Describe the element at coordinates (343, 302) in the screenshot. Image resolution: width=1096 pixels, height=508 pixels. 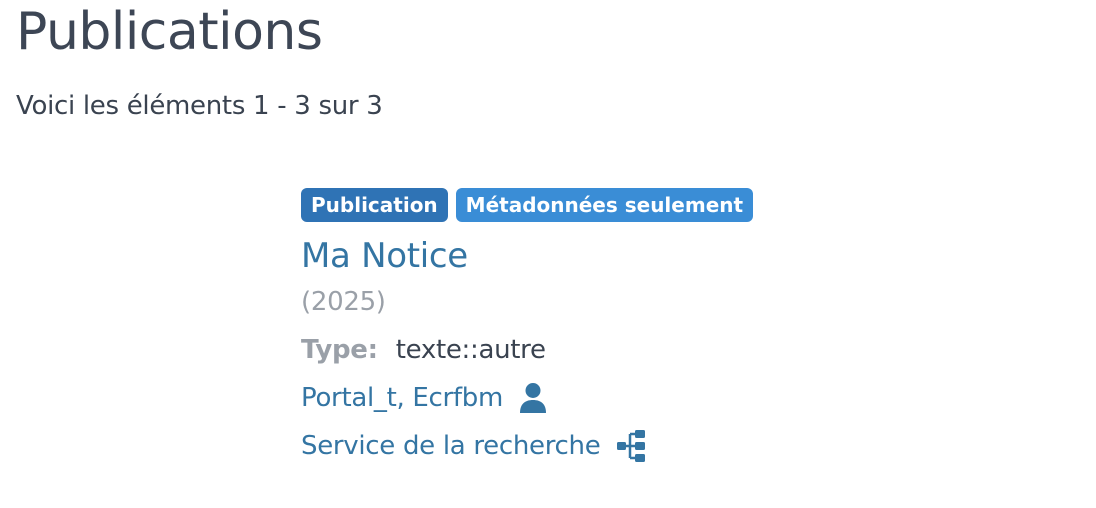
I see `result-year: (2025)` at that location.